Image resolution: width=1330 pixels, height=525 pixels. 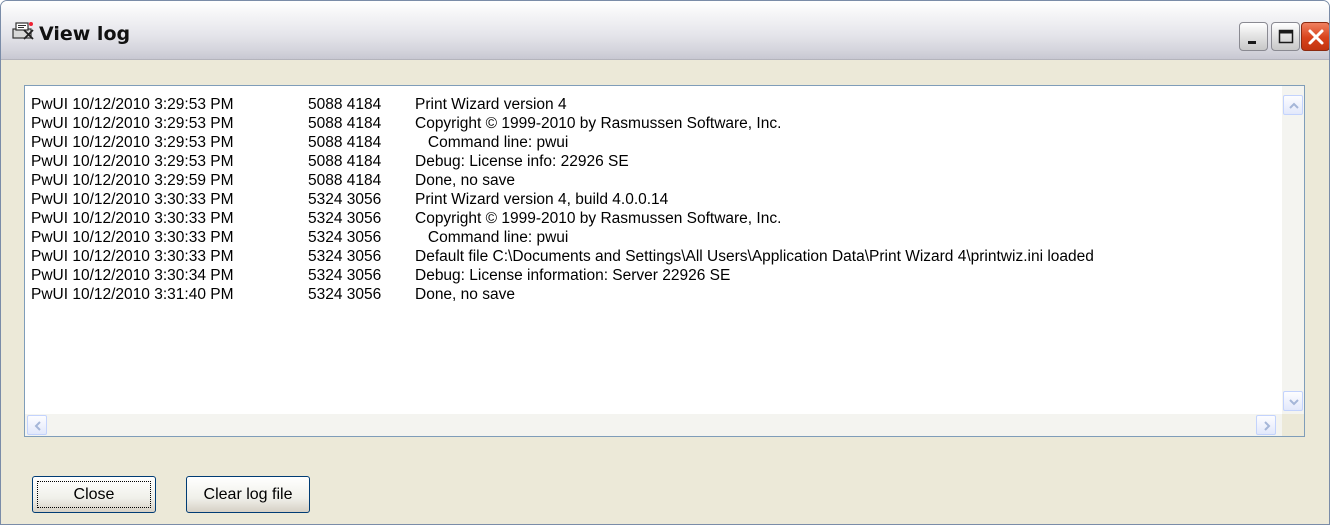 I want to click on window-title: View log, so click(x=85, y=34).